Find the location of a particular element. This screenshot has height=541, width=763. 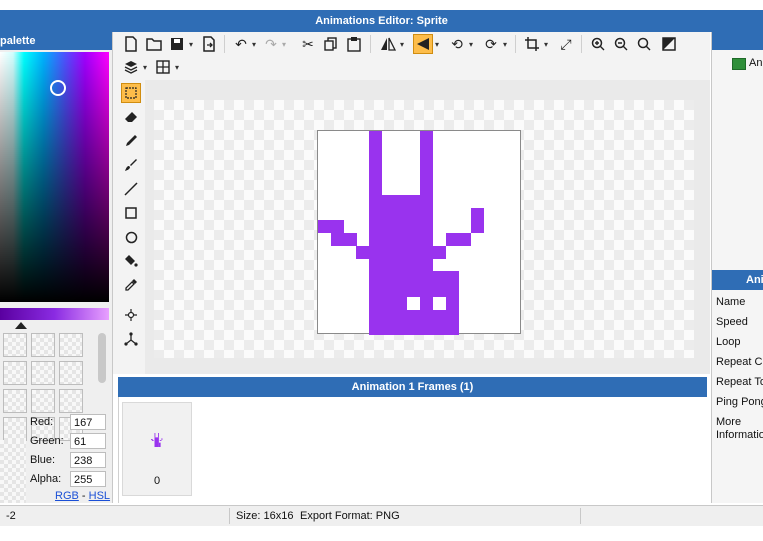

grid-icon is located at coordinates (163, 67).